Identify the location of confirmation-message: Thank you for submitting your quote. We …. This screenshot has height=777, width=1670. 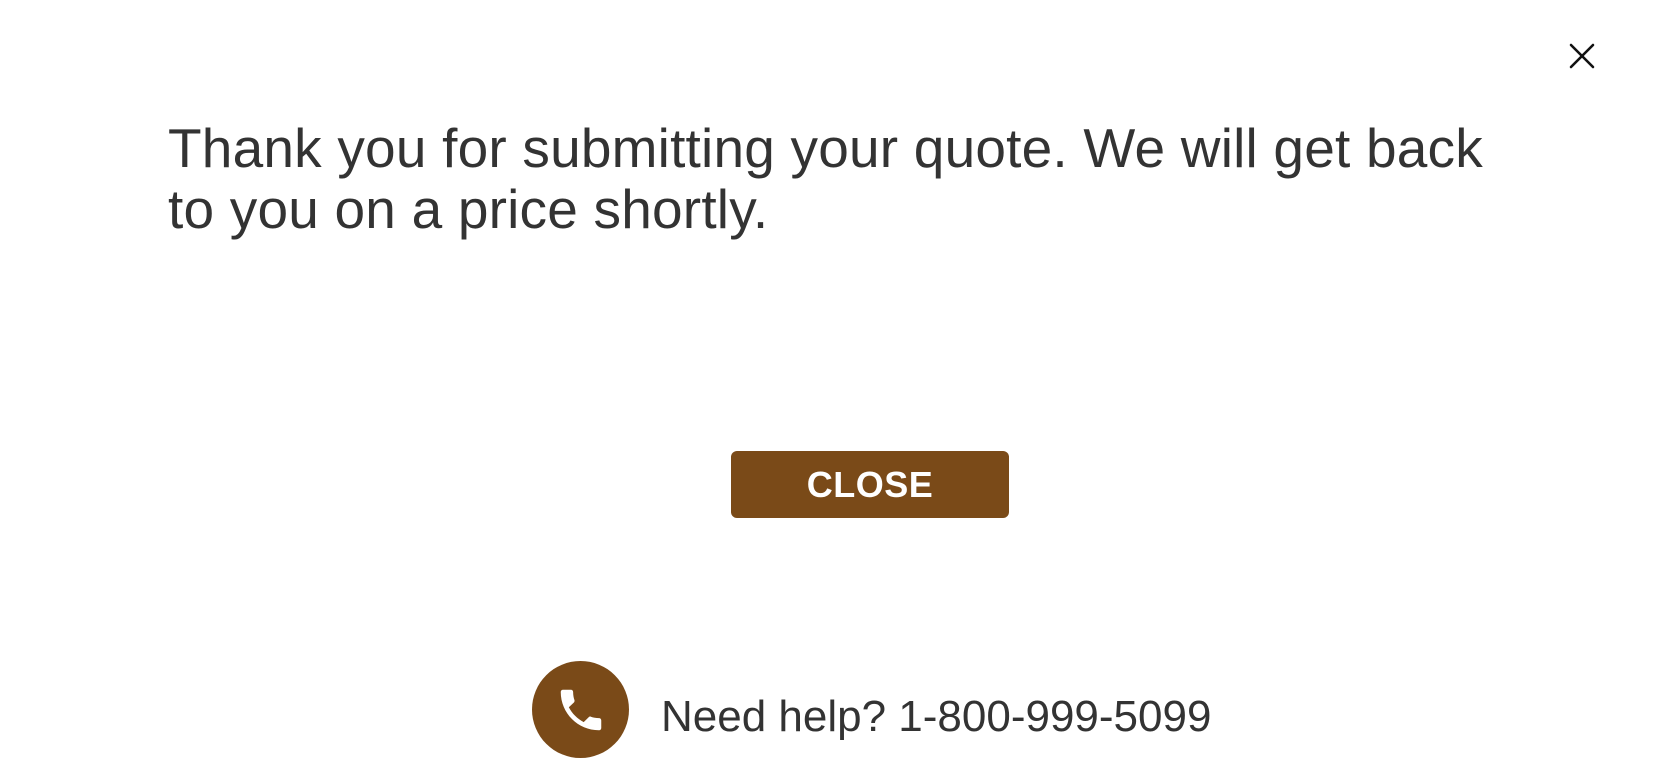
(825, 178).